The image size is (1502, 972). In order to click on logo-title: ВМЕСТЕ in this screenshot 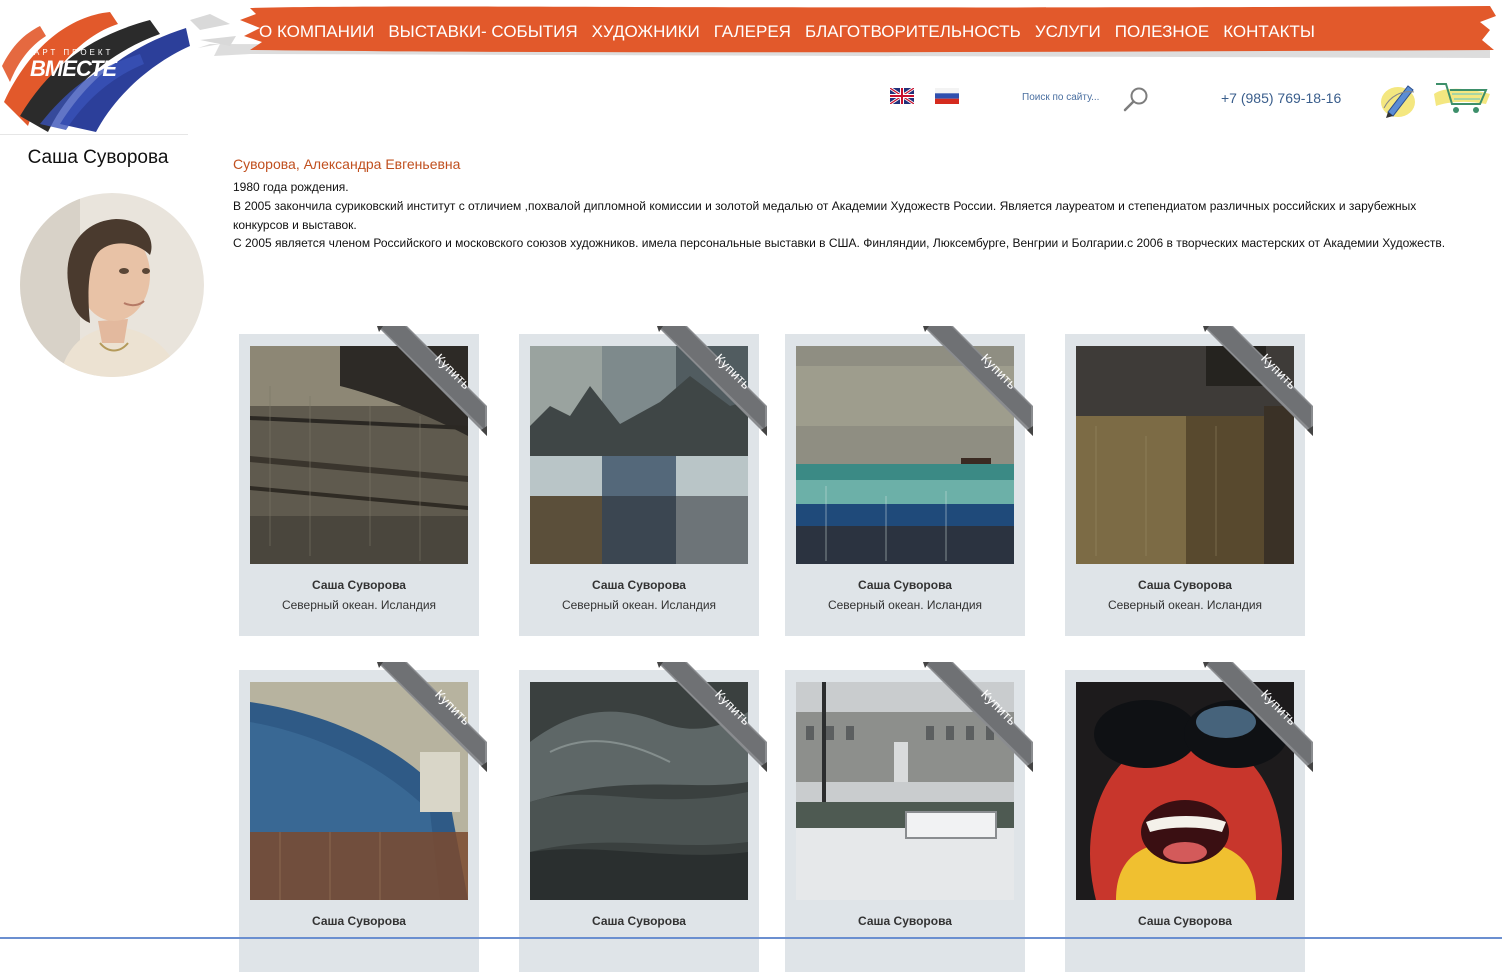, I will do `click(73, 68)`.